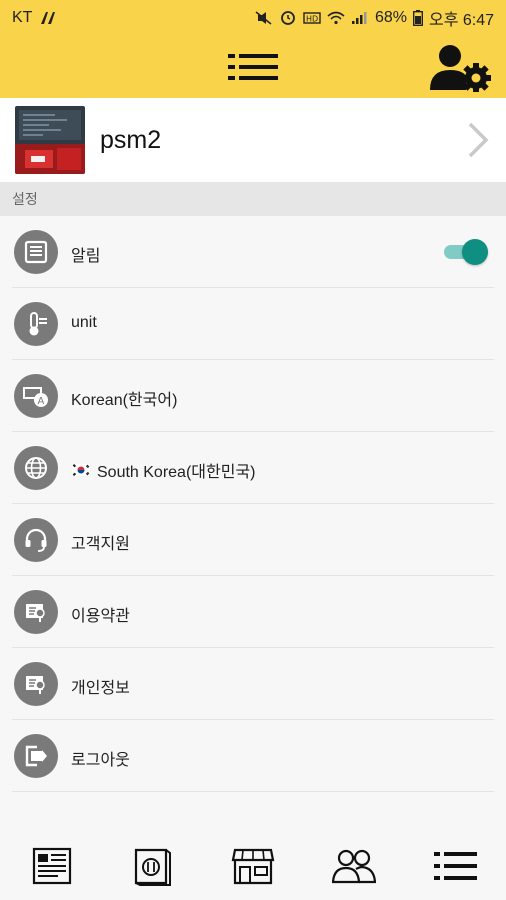 The height and width of the screenshot is (900, 506). Describe the element at coordinates (253, 18) in the screenshot. I see `status-bar: KT HD 68% 오후 6:47` at that location.